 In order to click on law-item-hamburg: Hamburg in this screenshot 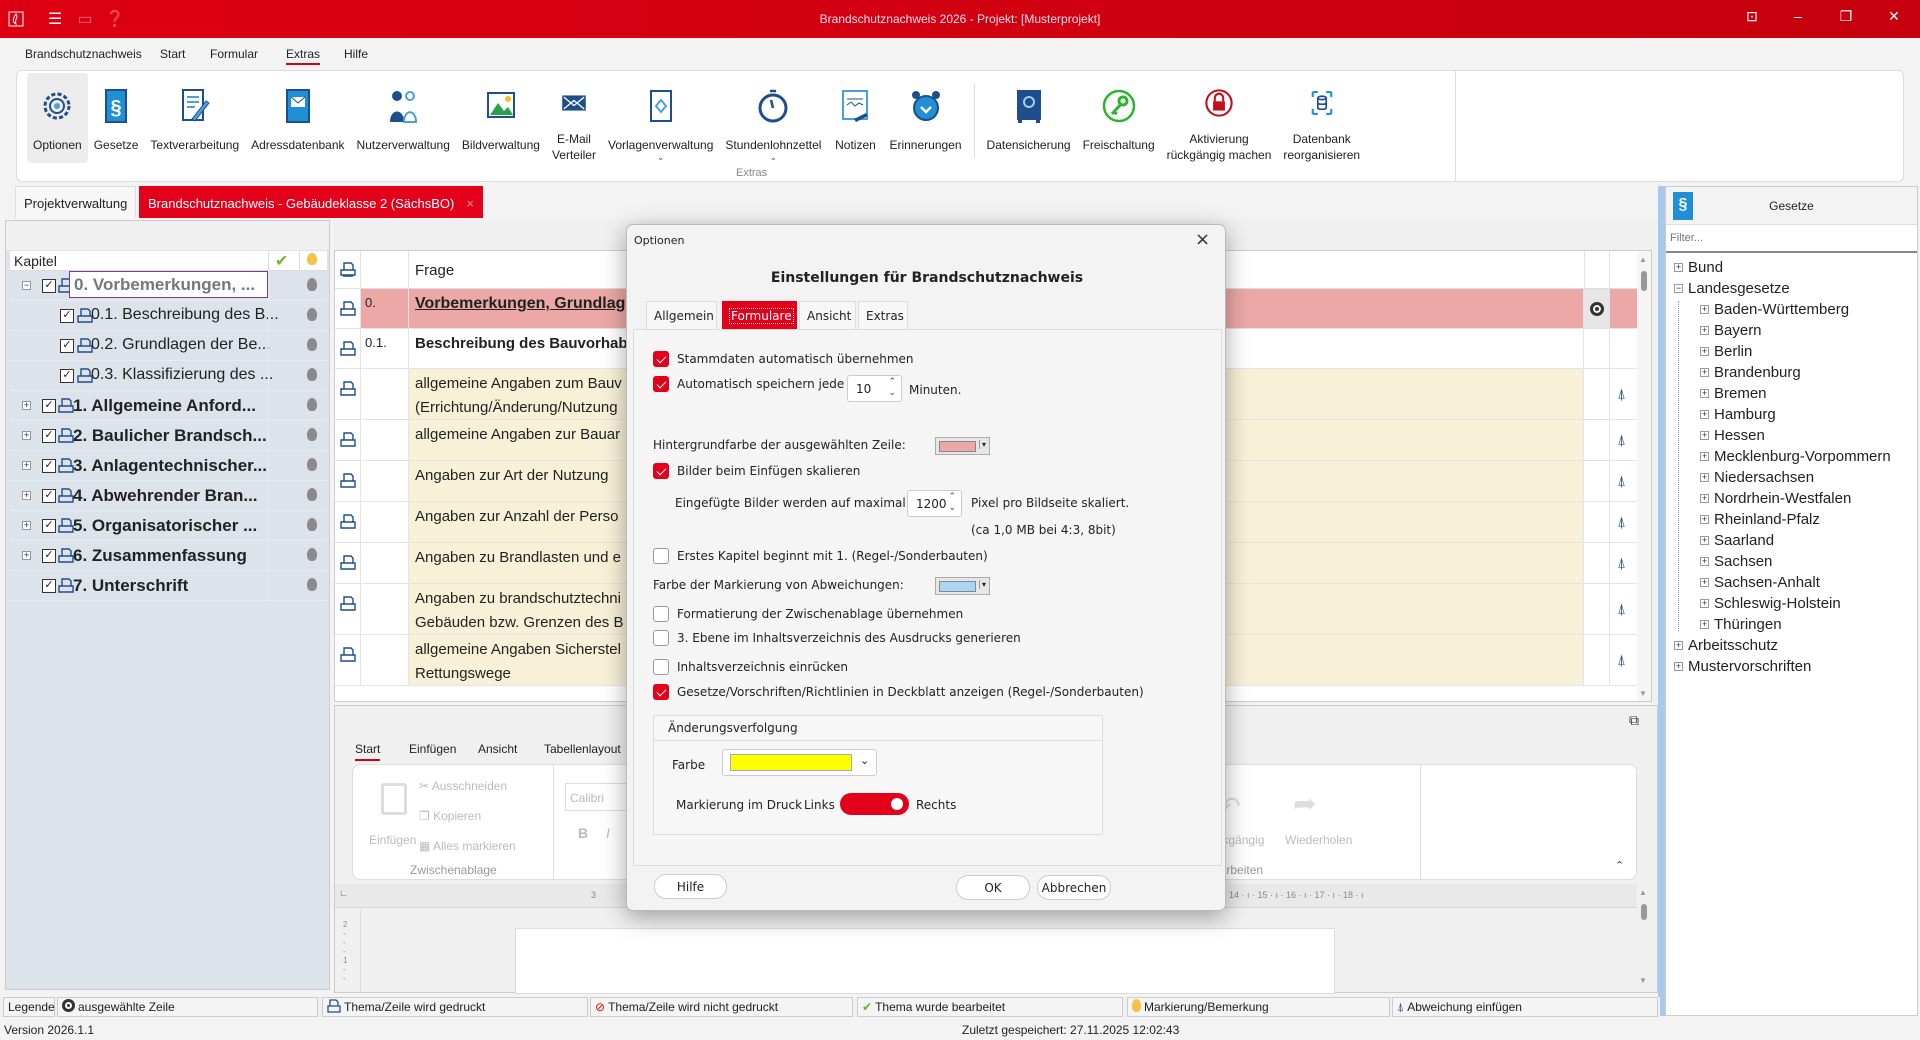, I will do `click(1745, 414)`.